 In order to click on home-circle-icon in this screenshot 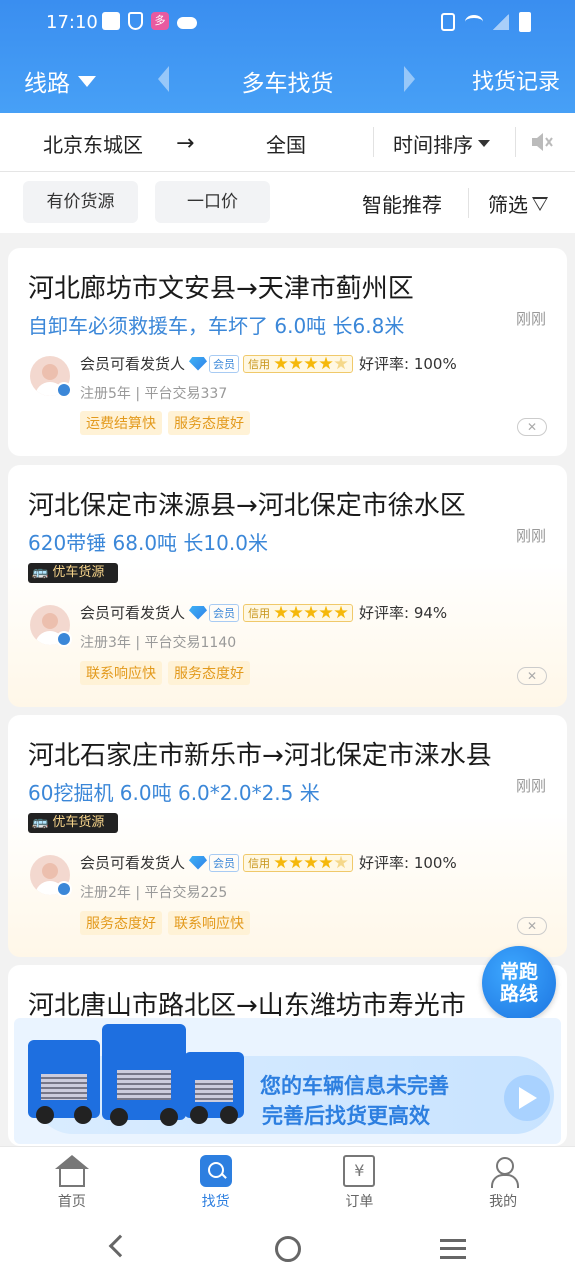, I will do `click(288, 1249)`.